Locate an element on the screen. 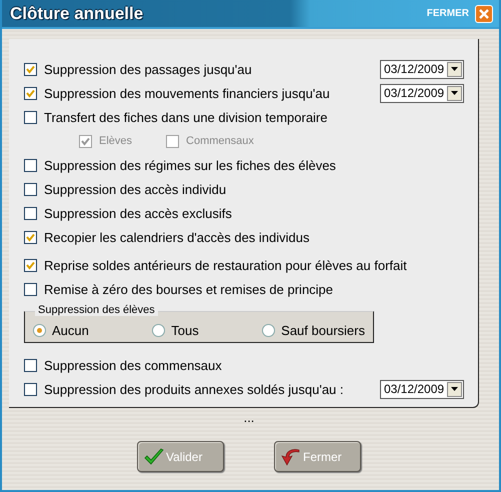 This screenshot has height=492, width=501. option-label: Elèves is located at coordinates (115, 141).